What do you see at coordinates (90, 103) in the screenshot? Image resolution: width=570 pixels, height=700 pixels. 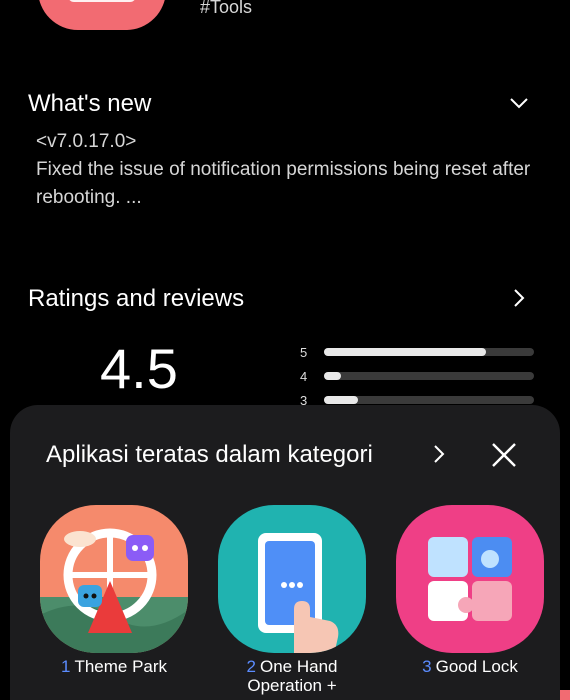 I see `whats-new-title: What's new` at bounding box center [90, 103].